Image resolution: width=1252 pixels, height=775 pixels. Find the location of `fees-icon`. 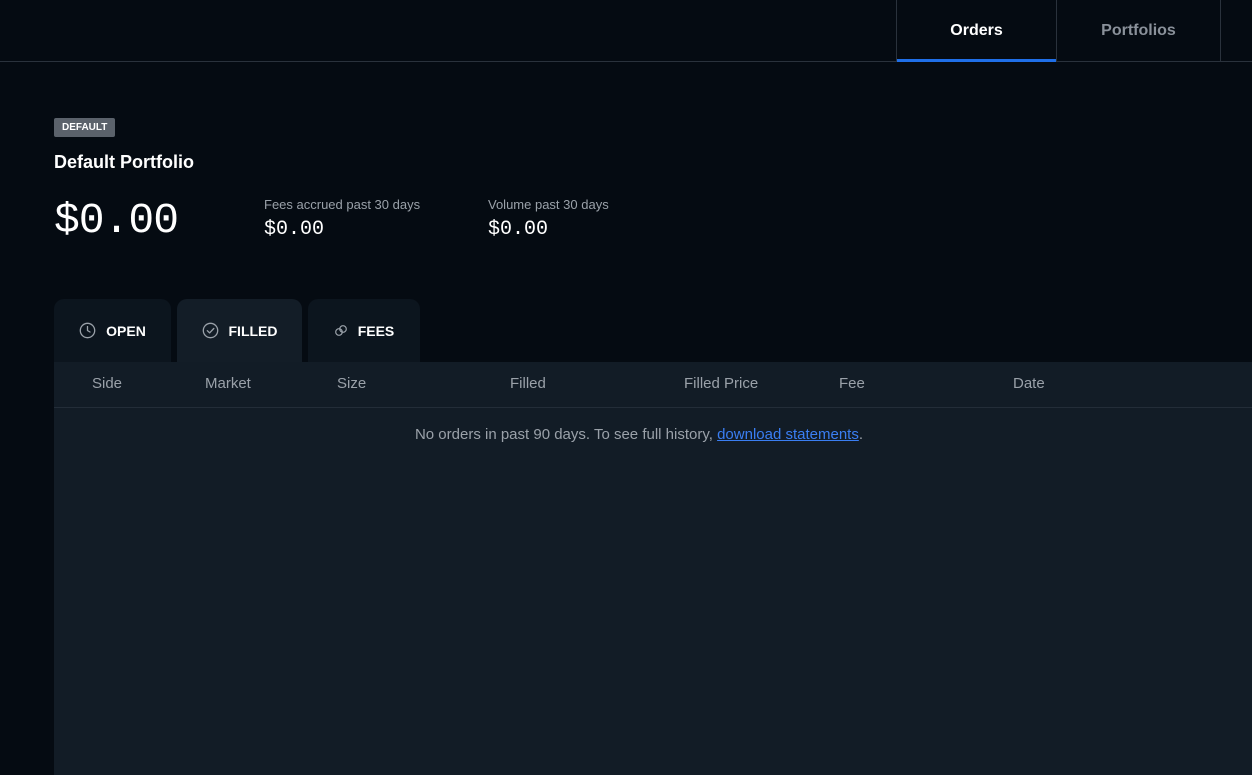

fees-icon is located at coordinates (341, 331).